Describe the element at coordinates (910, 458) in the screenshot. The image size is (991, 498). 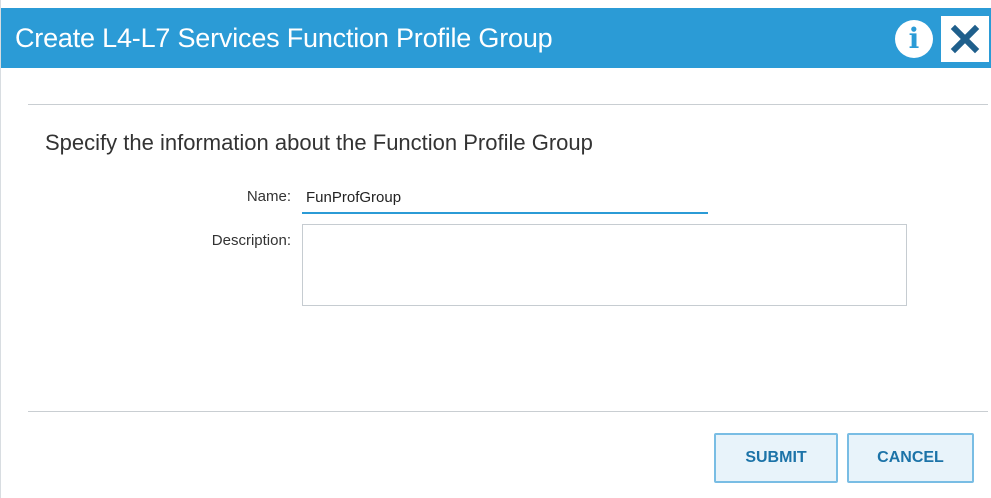
I see `cancel-button: CANCEL` at that location.